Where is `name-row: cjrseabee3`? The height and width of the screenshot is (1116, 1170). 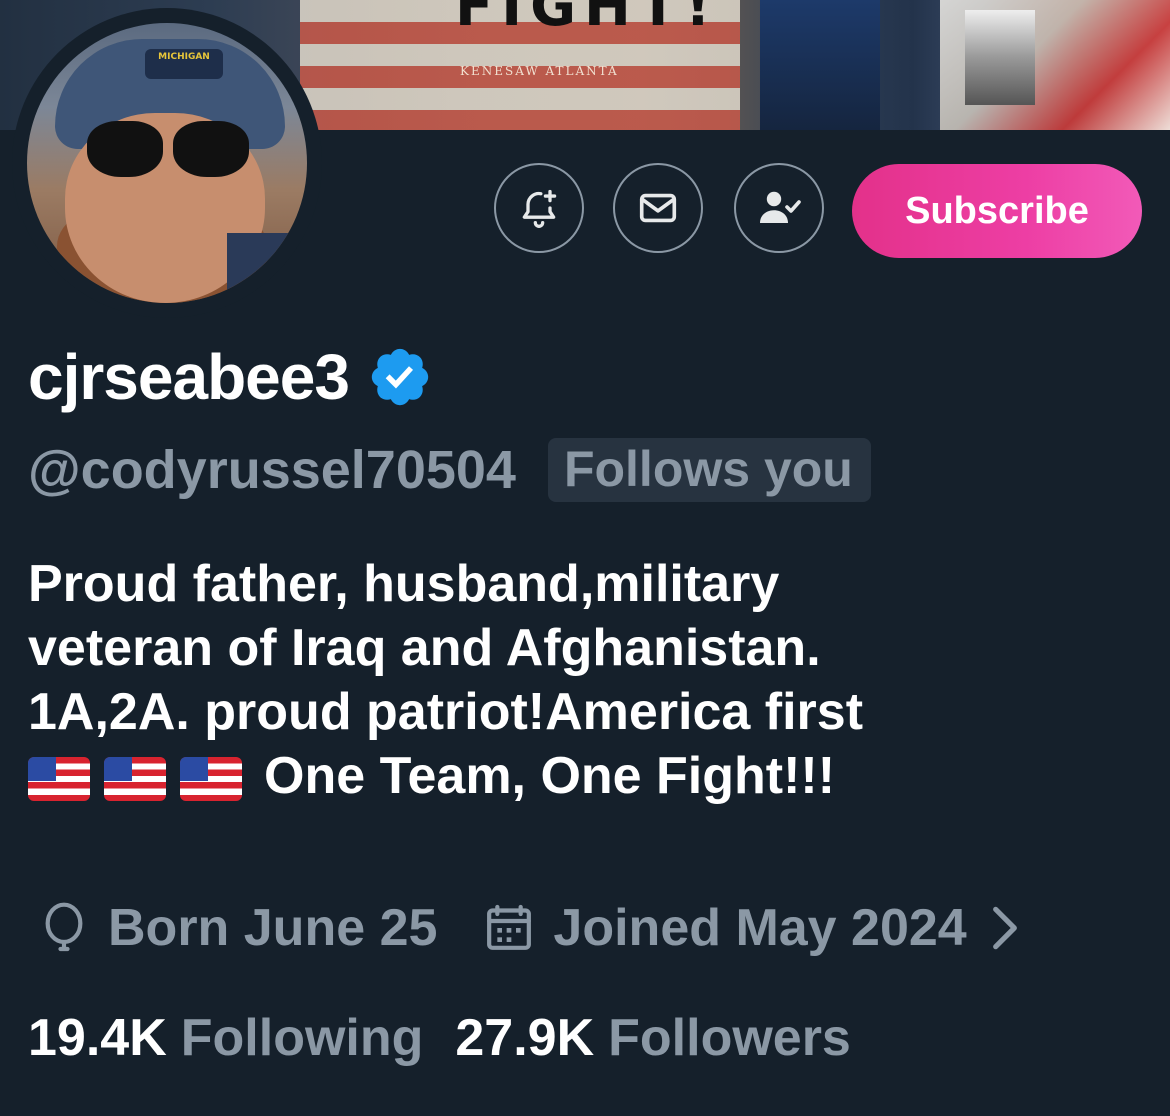 name-row: cjrseabee3 is located at coordinates (230, 377).